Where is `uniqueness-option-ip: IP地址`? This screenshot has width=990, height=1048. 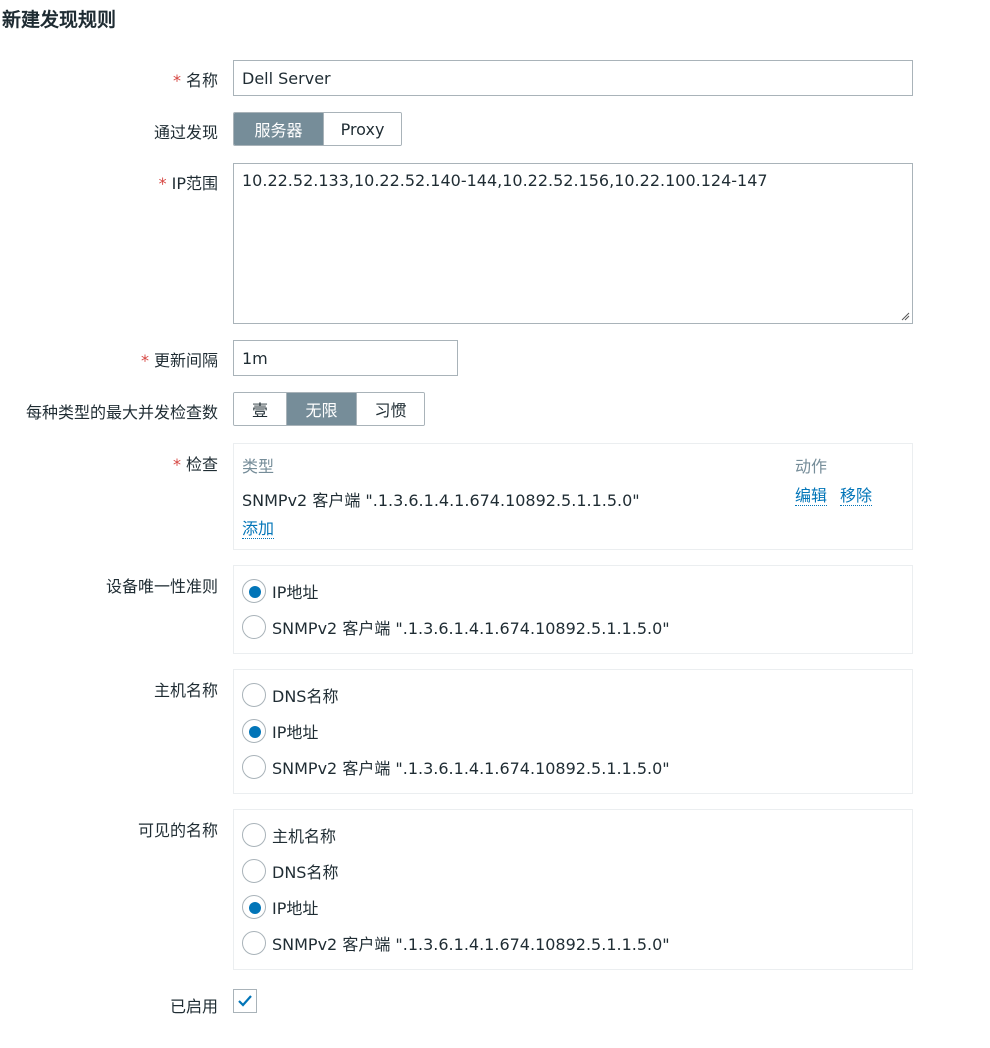 uniqueness-option-ip: IP地址 is located at coordinates (280, 591).